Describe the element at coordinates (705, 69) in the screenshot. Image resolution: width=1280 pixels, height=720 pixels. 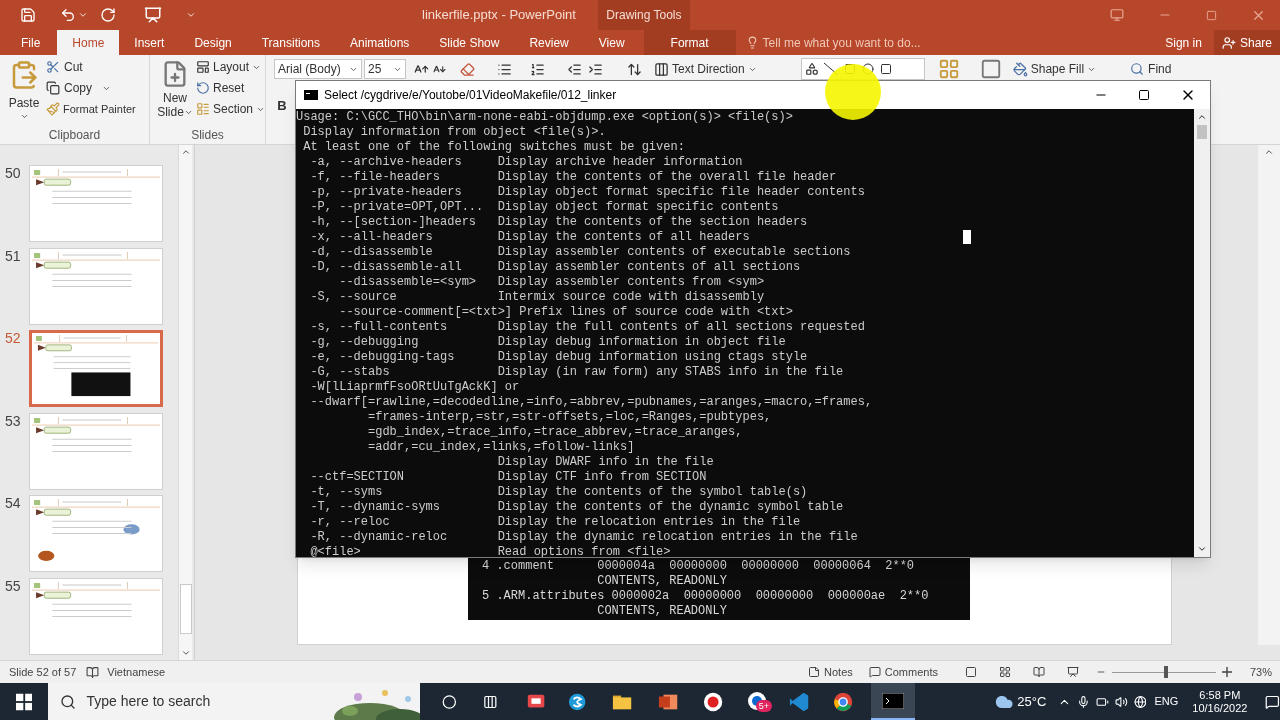
I see `text-direction-button: Text Direction` at that location.